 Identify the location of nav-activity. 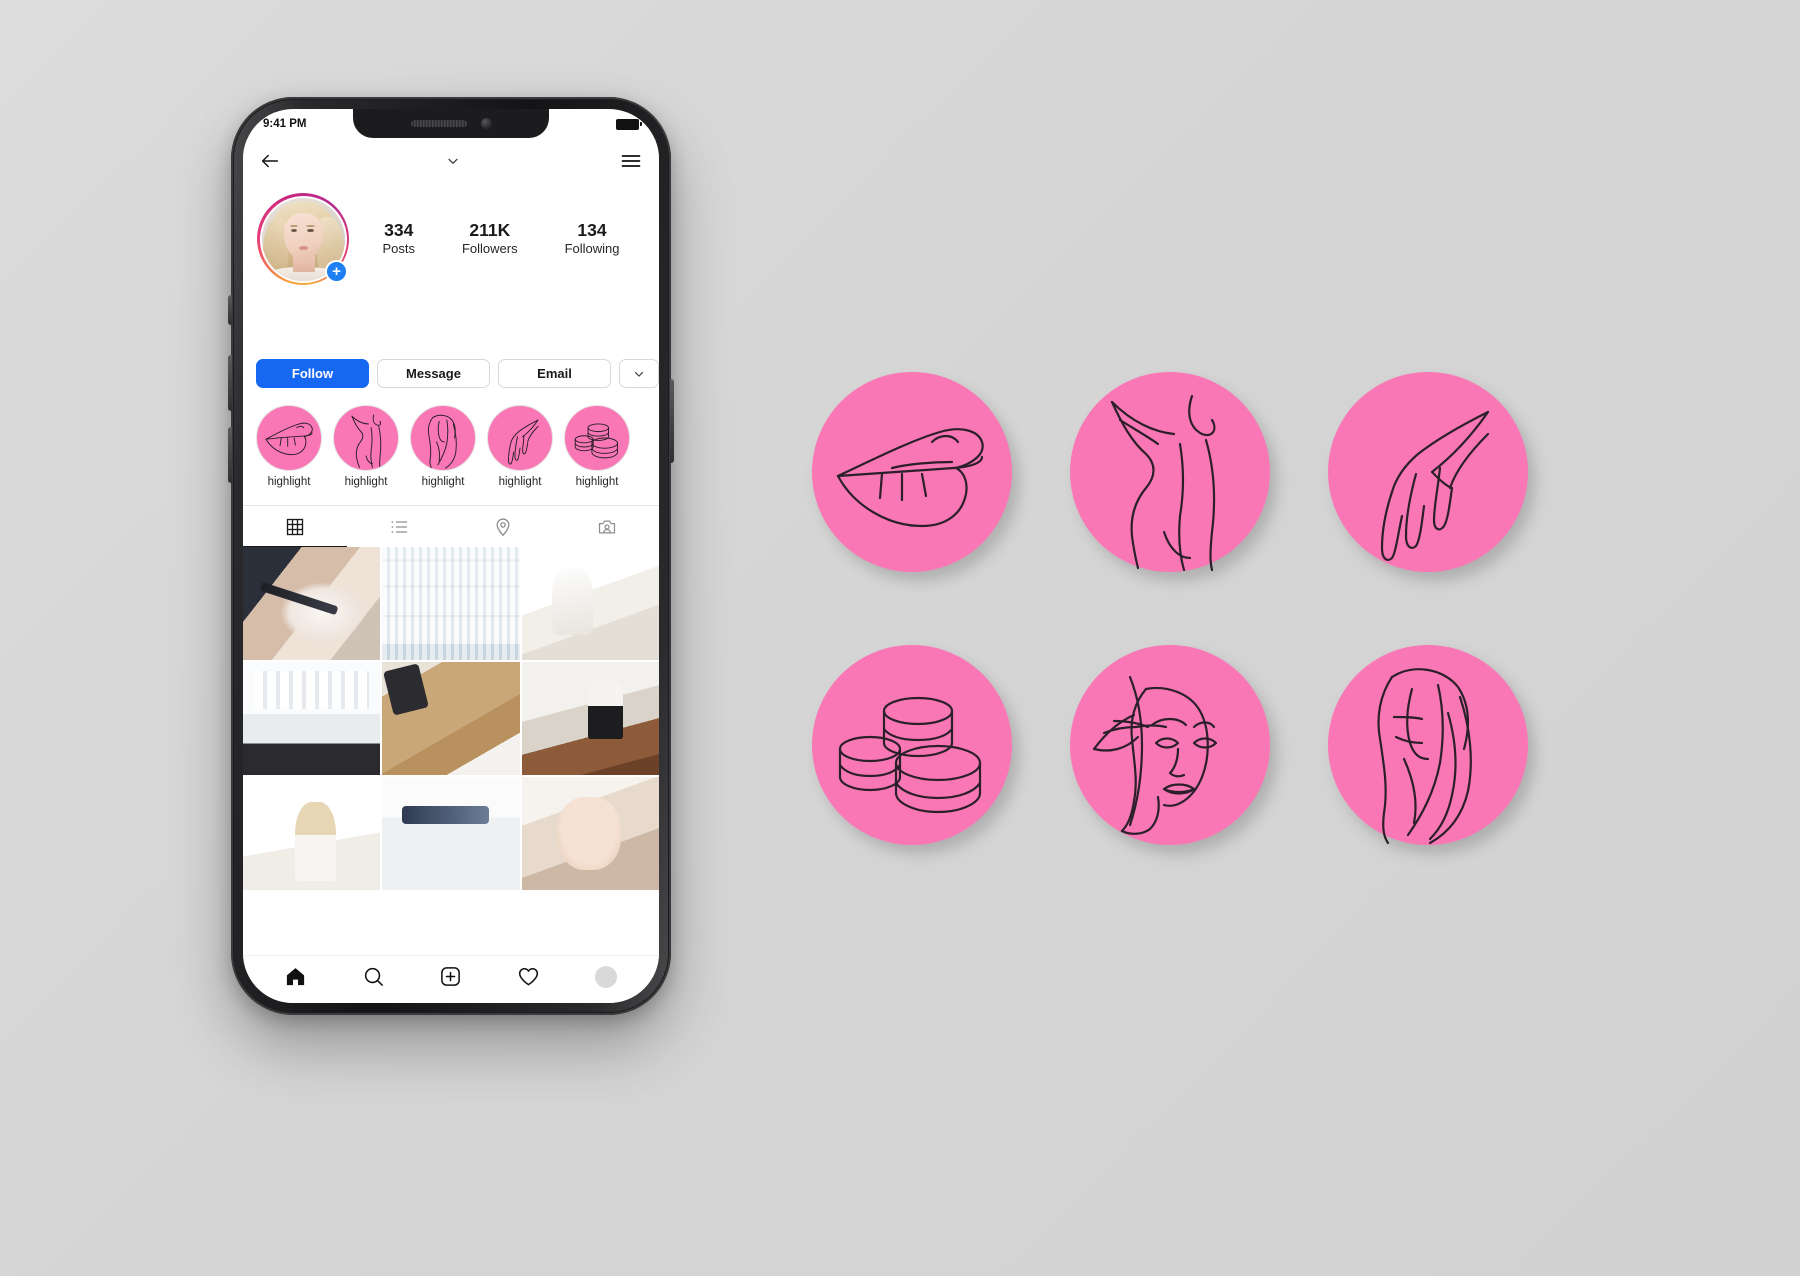
(529, 976).